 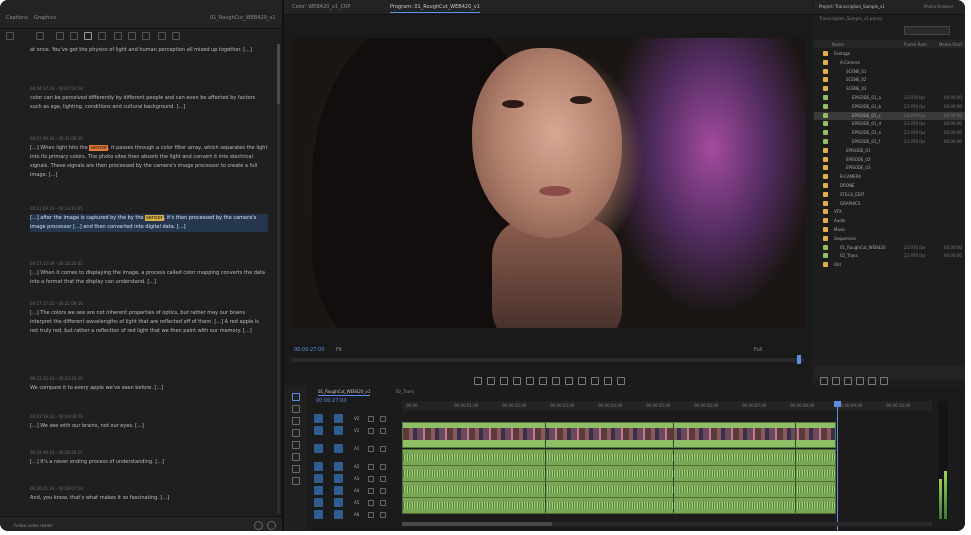 I want to click on ripple-edit-icon, so click(x=296, y=421).